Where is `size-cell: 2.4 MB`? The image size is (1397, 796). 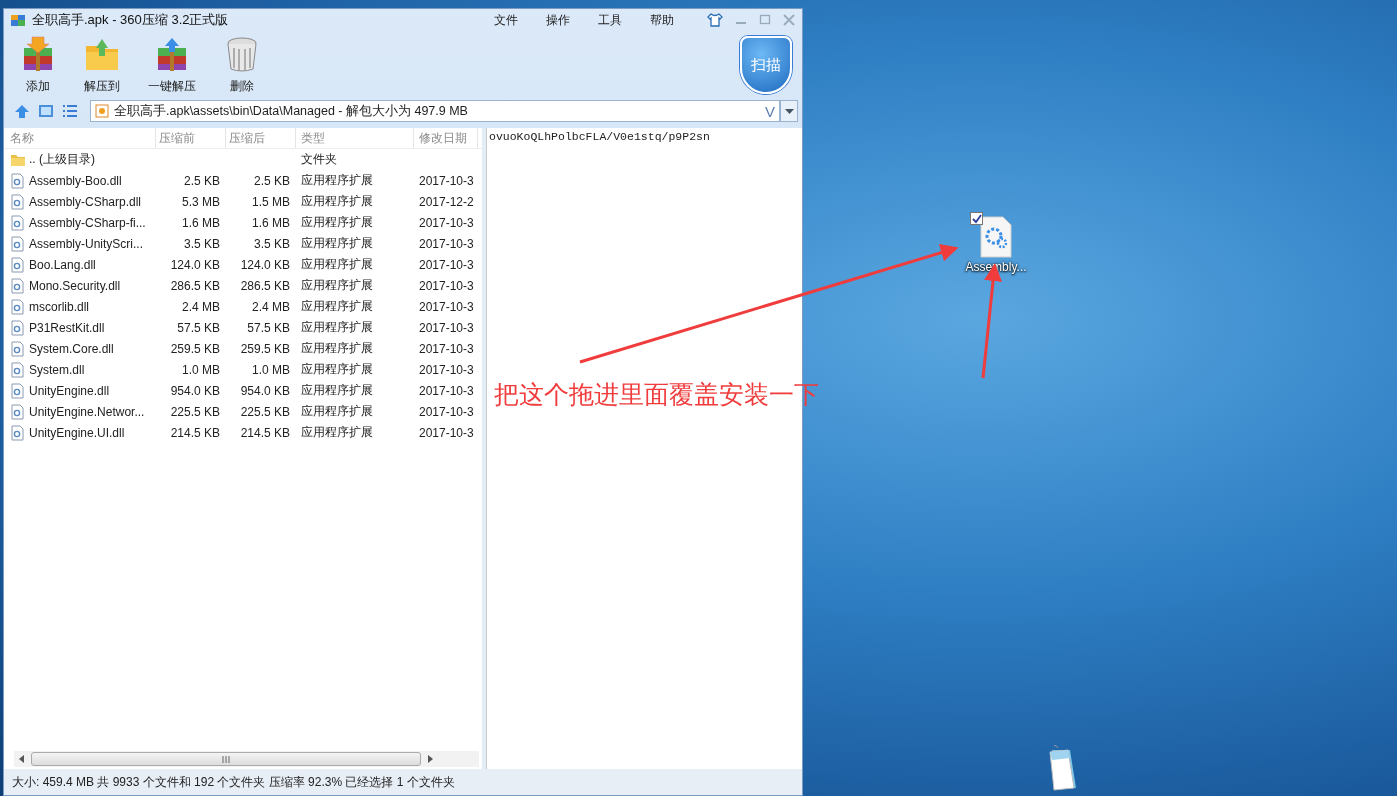 size-cell: 2.4 MB is located at coordinates (201, 306).